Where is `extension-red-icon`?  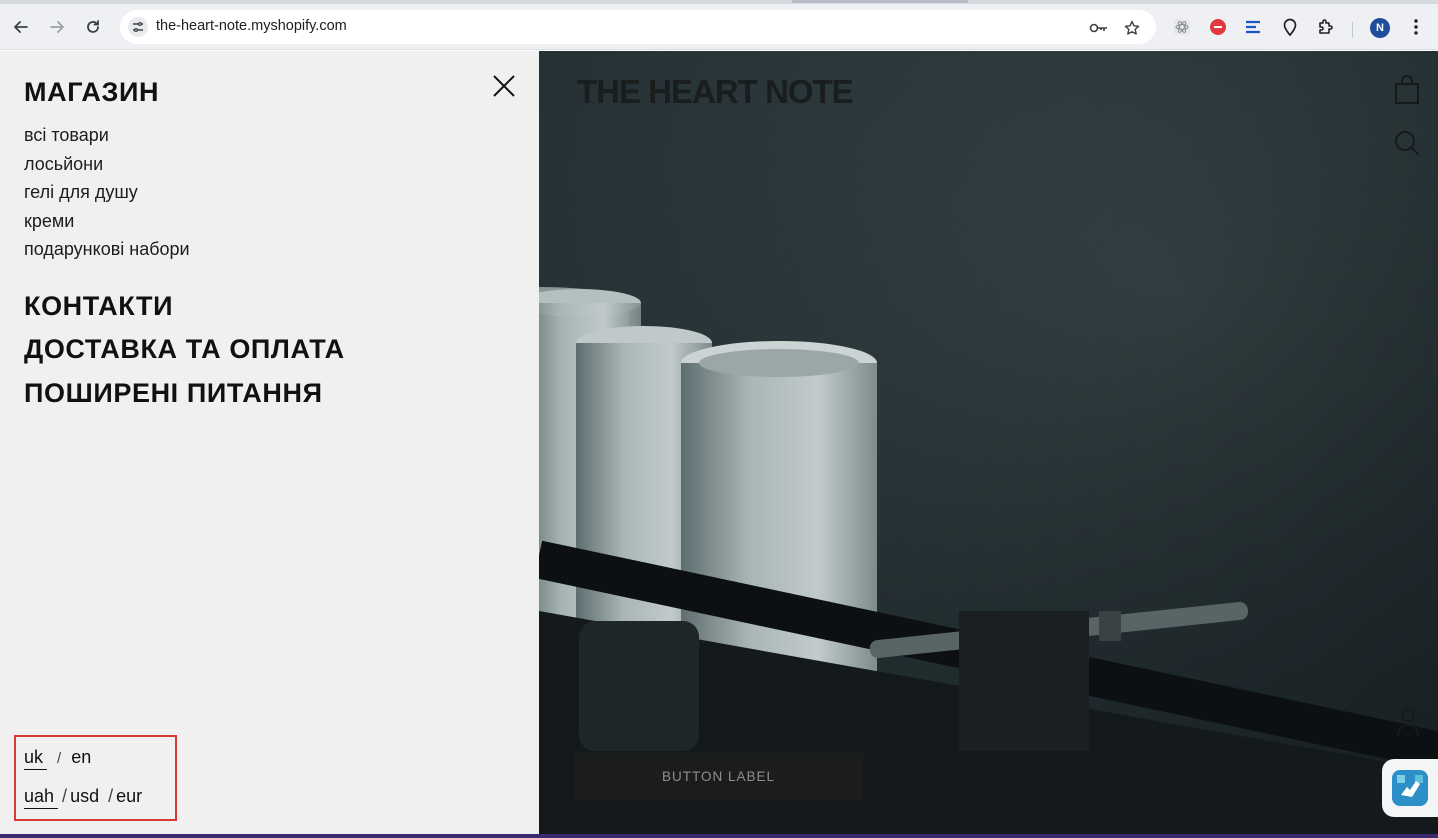 extension-red-icon is located at coordinates (1218, 27).